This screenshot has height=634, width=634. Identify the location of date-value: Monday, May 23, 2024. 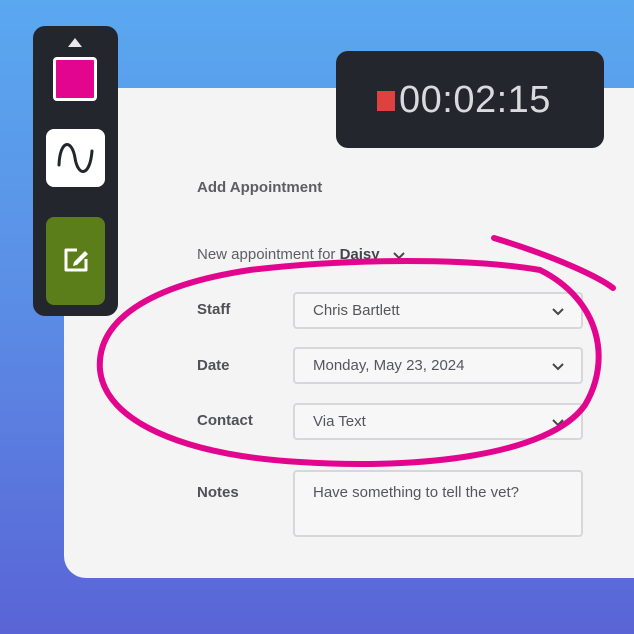
(389, 365).